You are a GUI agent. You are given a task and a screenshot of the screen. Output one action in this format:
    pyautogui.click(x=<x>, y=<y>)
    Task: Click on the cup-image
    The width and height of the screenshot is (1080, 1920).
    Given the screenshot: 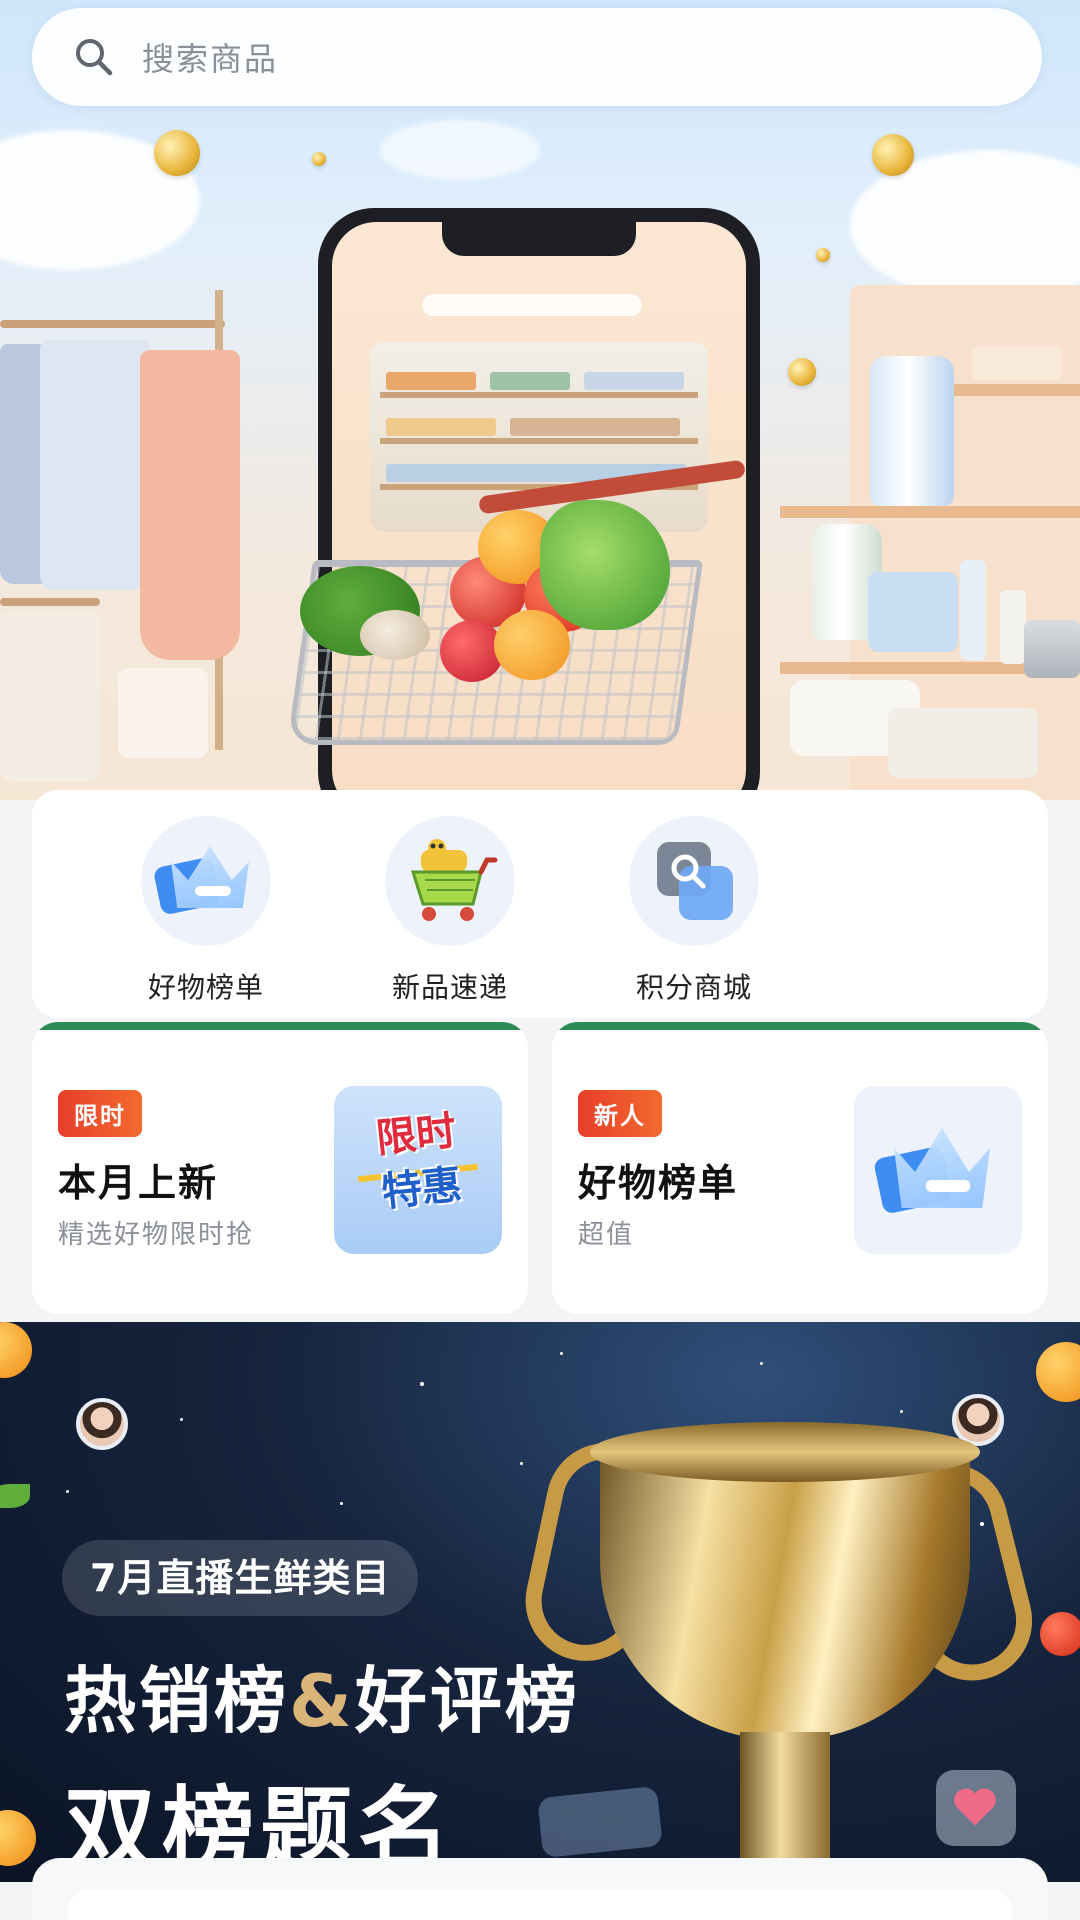 What is the action you would take?
    pyautogui.click(x=1013, y=627)
    